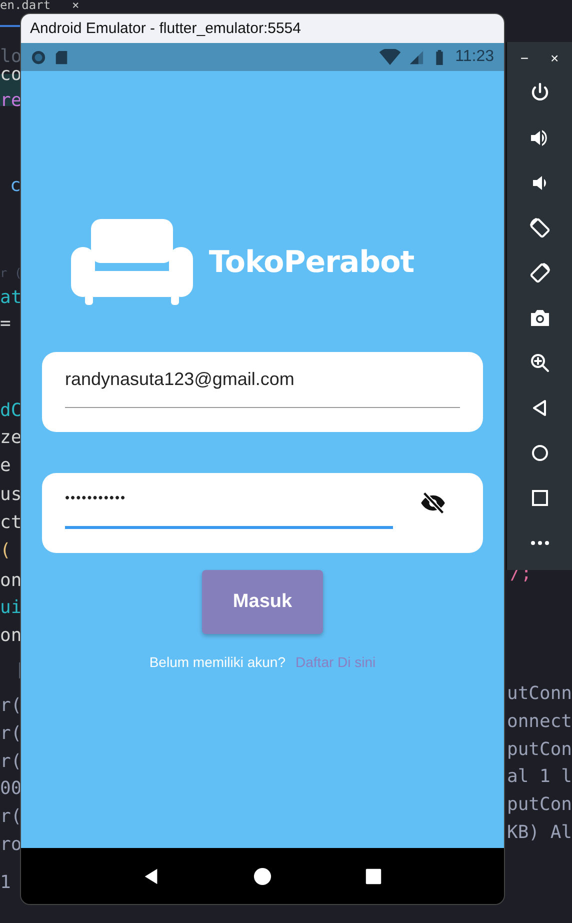 Image resolution: width=572 pixels, height=923 pixels. What do you see at coordinates (61, 57) in the screenshot?
I see `sd-card-icon` at bounding box center [61, 57].